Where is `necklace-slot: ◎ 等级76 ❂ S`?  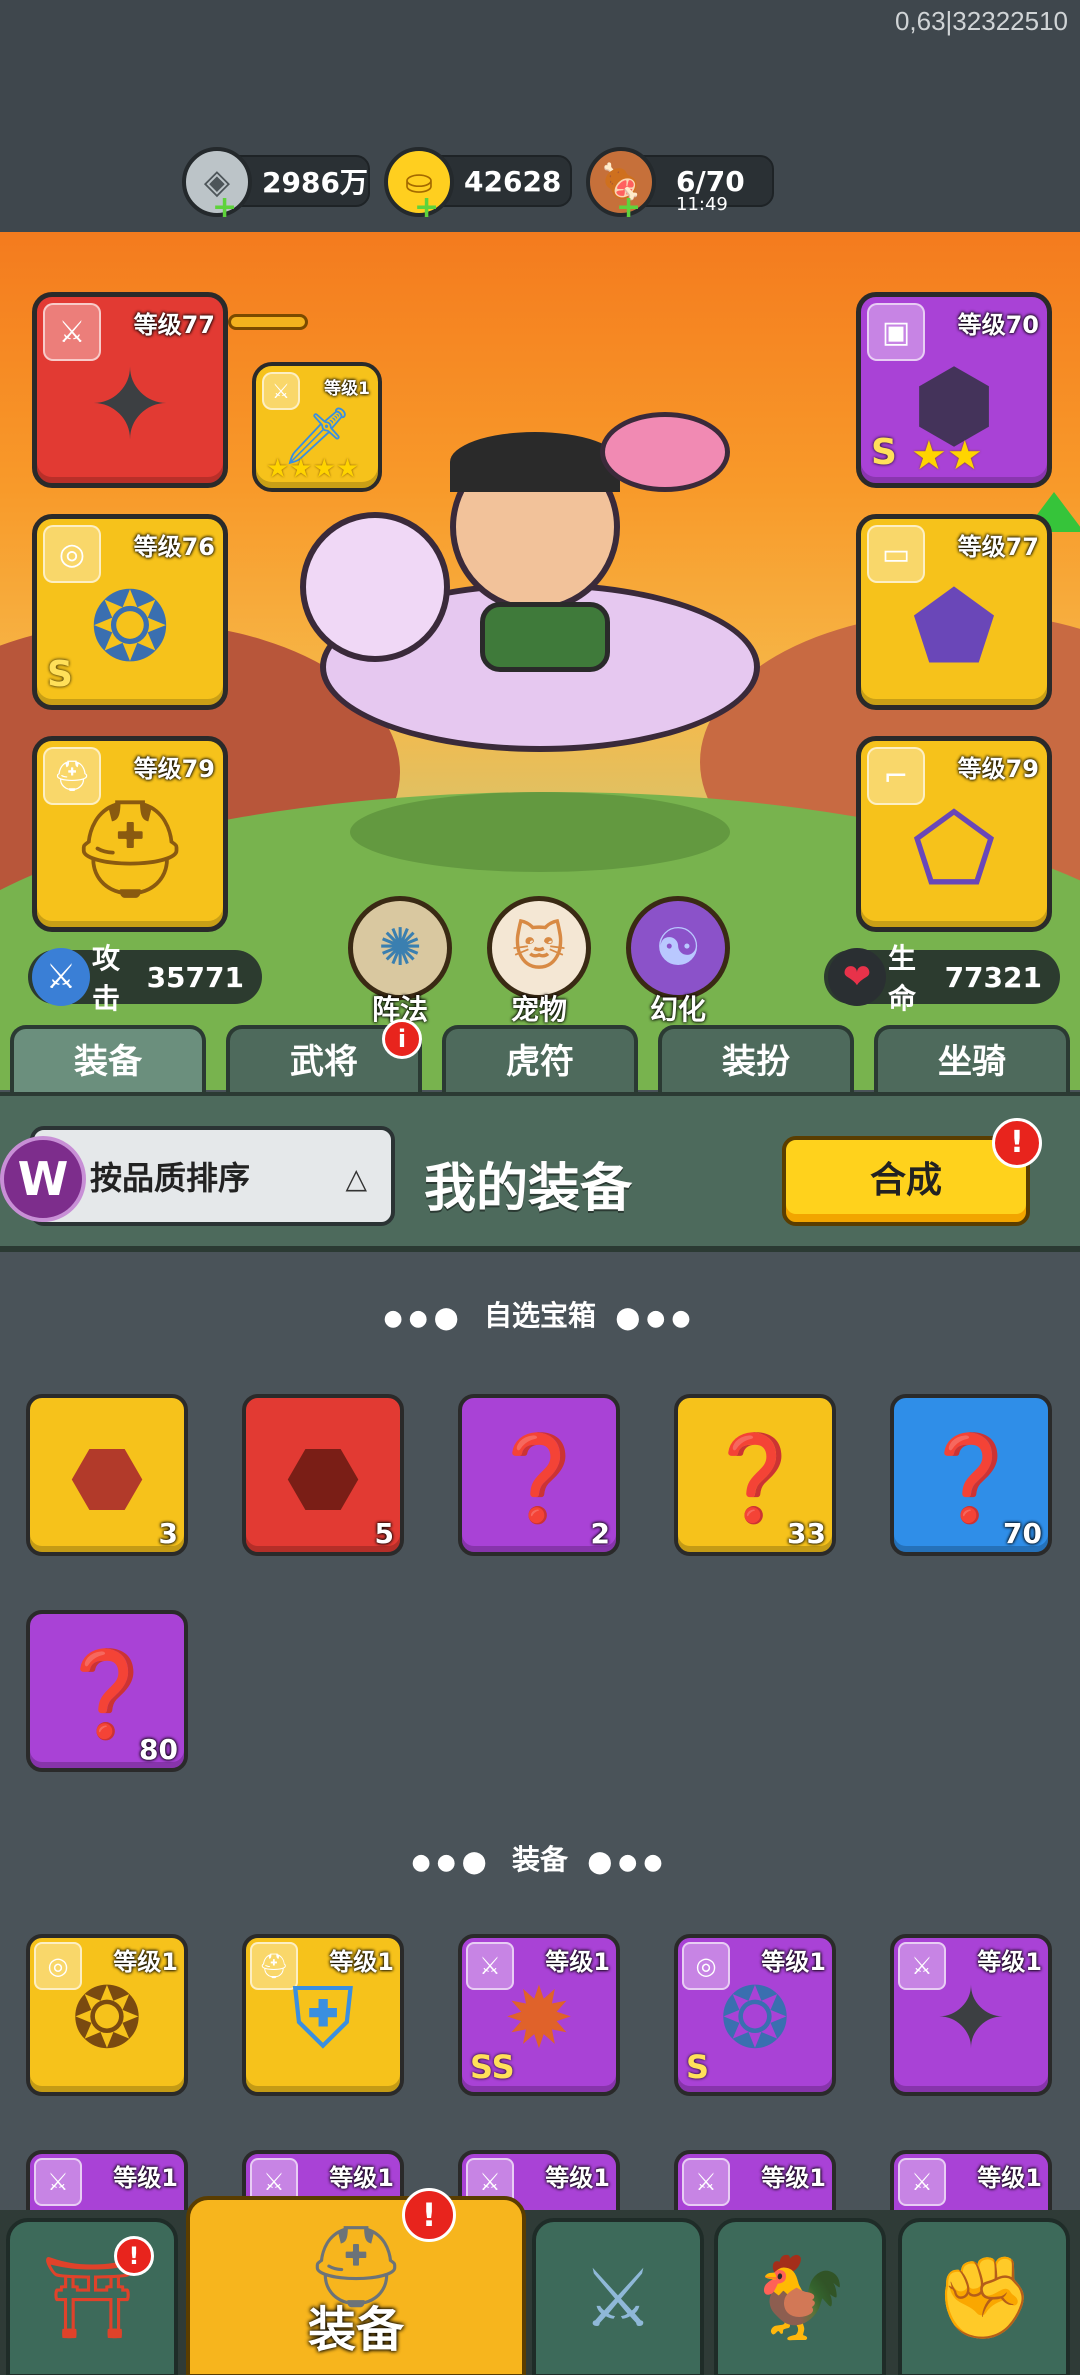
necklace-slot: ◎ 等级76 ❂ S is located at coordinates (130, 612).